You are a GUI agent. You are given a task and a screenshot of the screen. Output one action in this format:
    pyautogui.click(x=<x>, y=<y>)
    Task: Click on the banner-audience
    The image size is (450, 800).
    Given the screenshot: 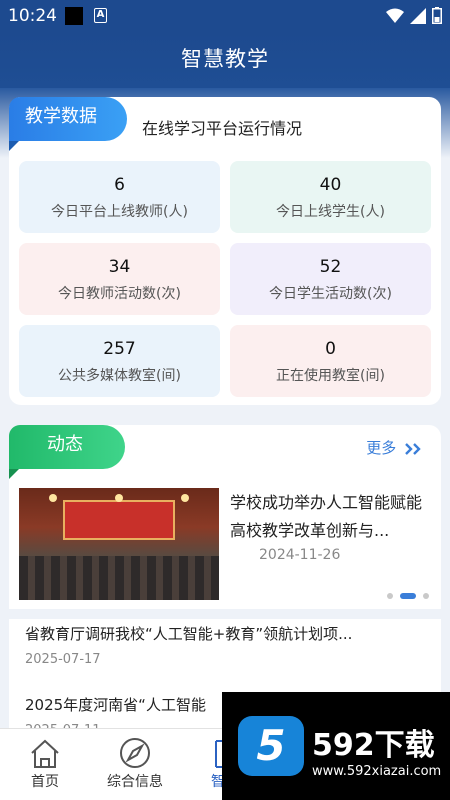 What is the action you would take?
    pyautogui.click(x=119, y=578)
    